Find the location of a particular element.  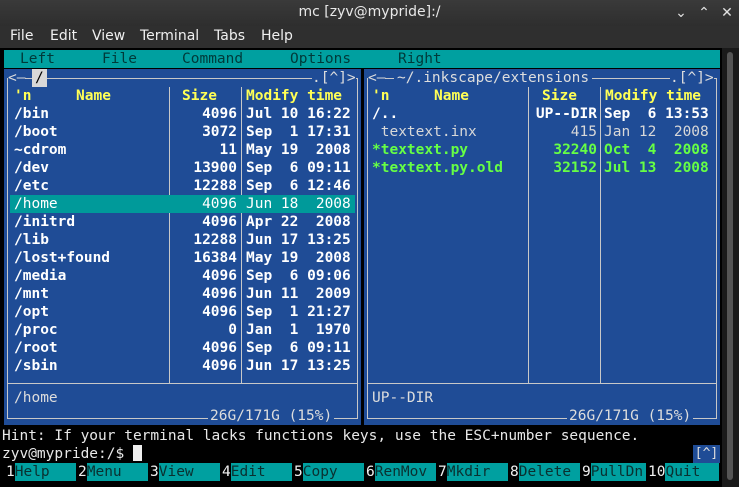

left-header-time: Modify time is located at coordinates (294, 96).